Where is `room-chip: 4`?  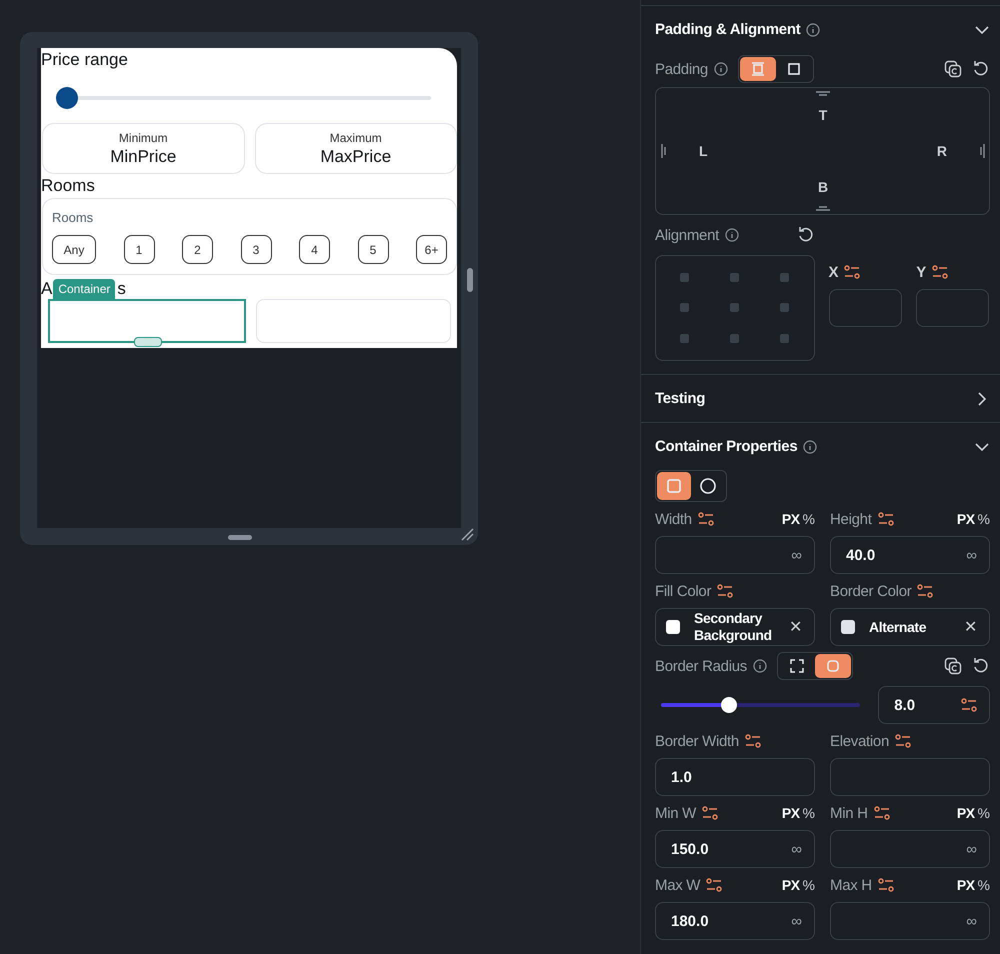 room-chip: 4 is located at coordinates (314, 249).